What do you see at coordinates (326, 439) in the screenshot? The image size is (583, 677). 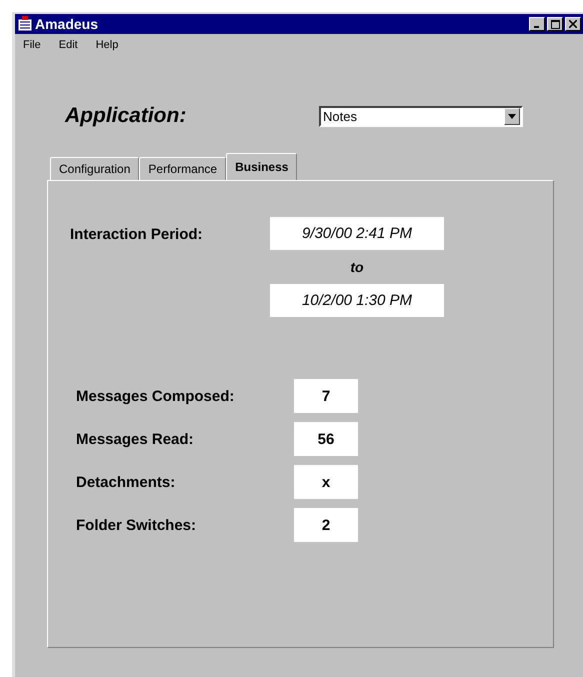 I see `value-field: 56` at bounding box center [326, 439].